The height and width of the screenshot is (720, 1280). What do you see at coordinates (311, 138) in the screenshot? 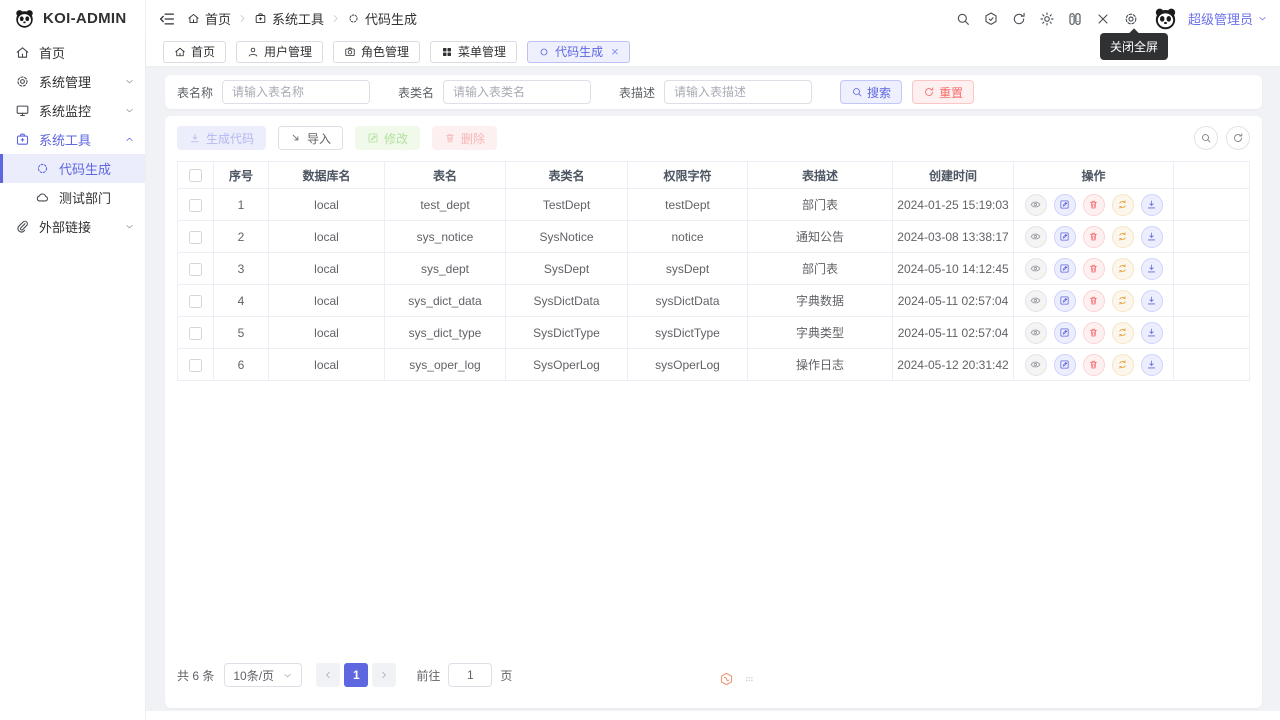
I see `import-button: 导入` at bounding box center [311, 138].